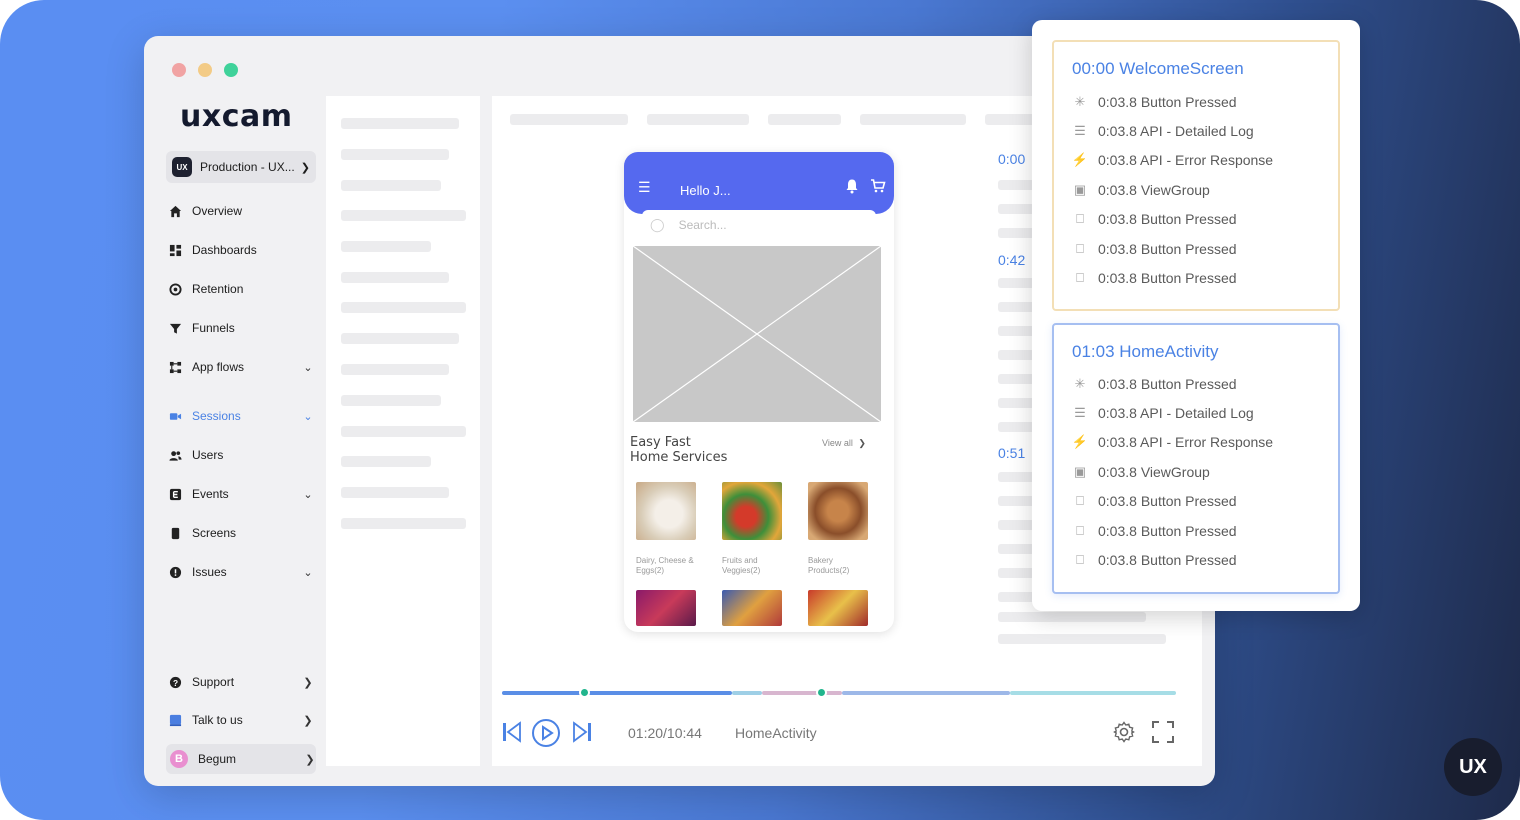 This screenshot has width=1520, height=820. Describe the element at coordinates (175, 720) in the screenshot. I see `chat-icon` at that location.